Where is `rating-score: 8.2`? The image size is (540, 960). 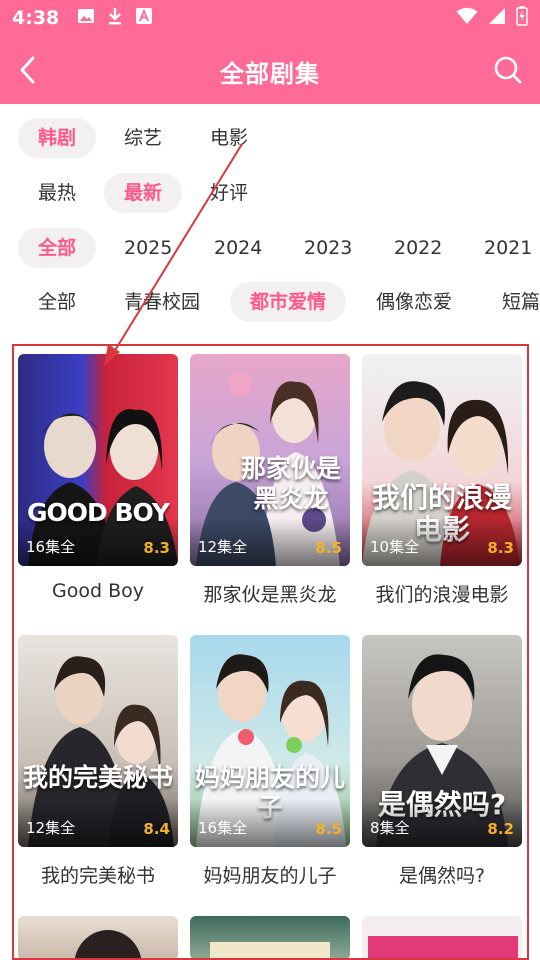
rating-score: 8.2 is located at coordinates (500, 829).